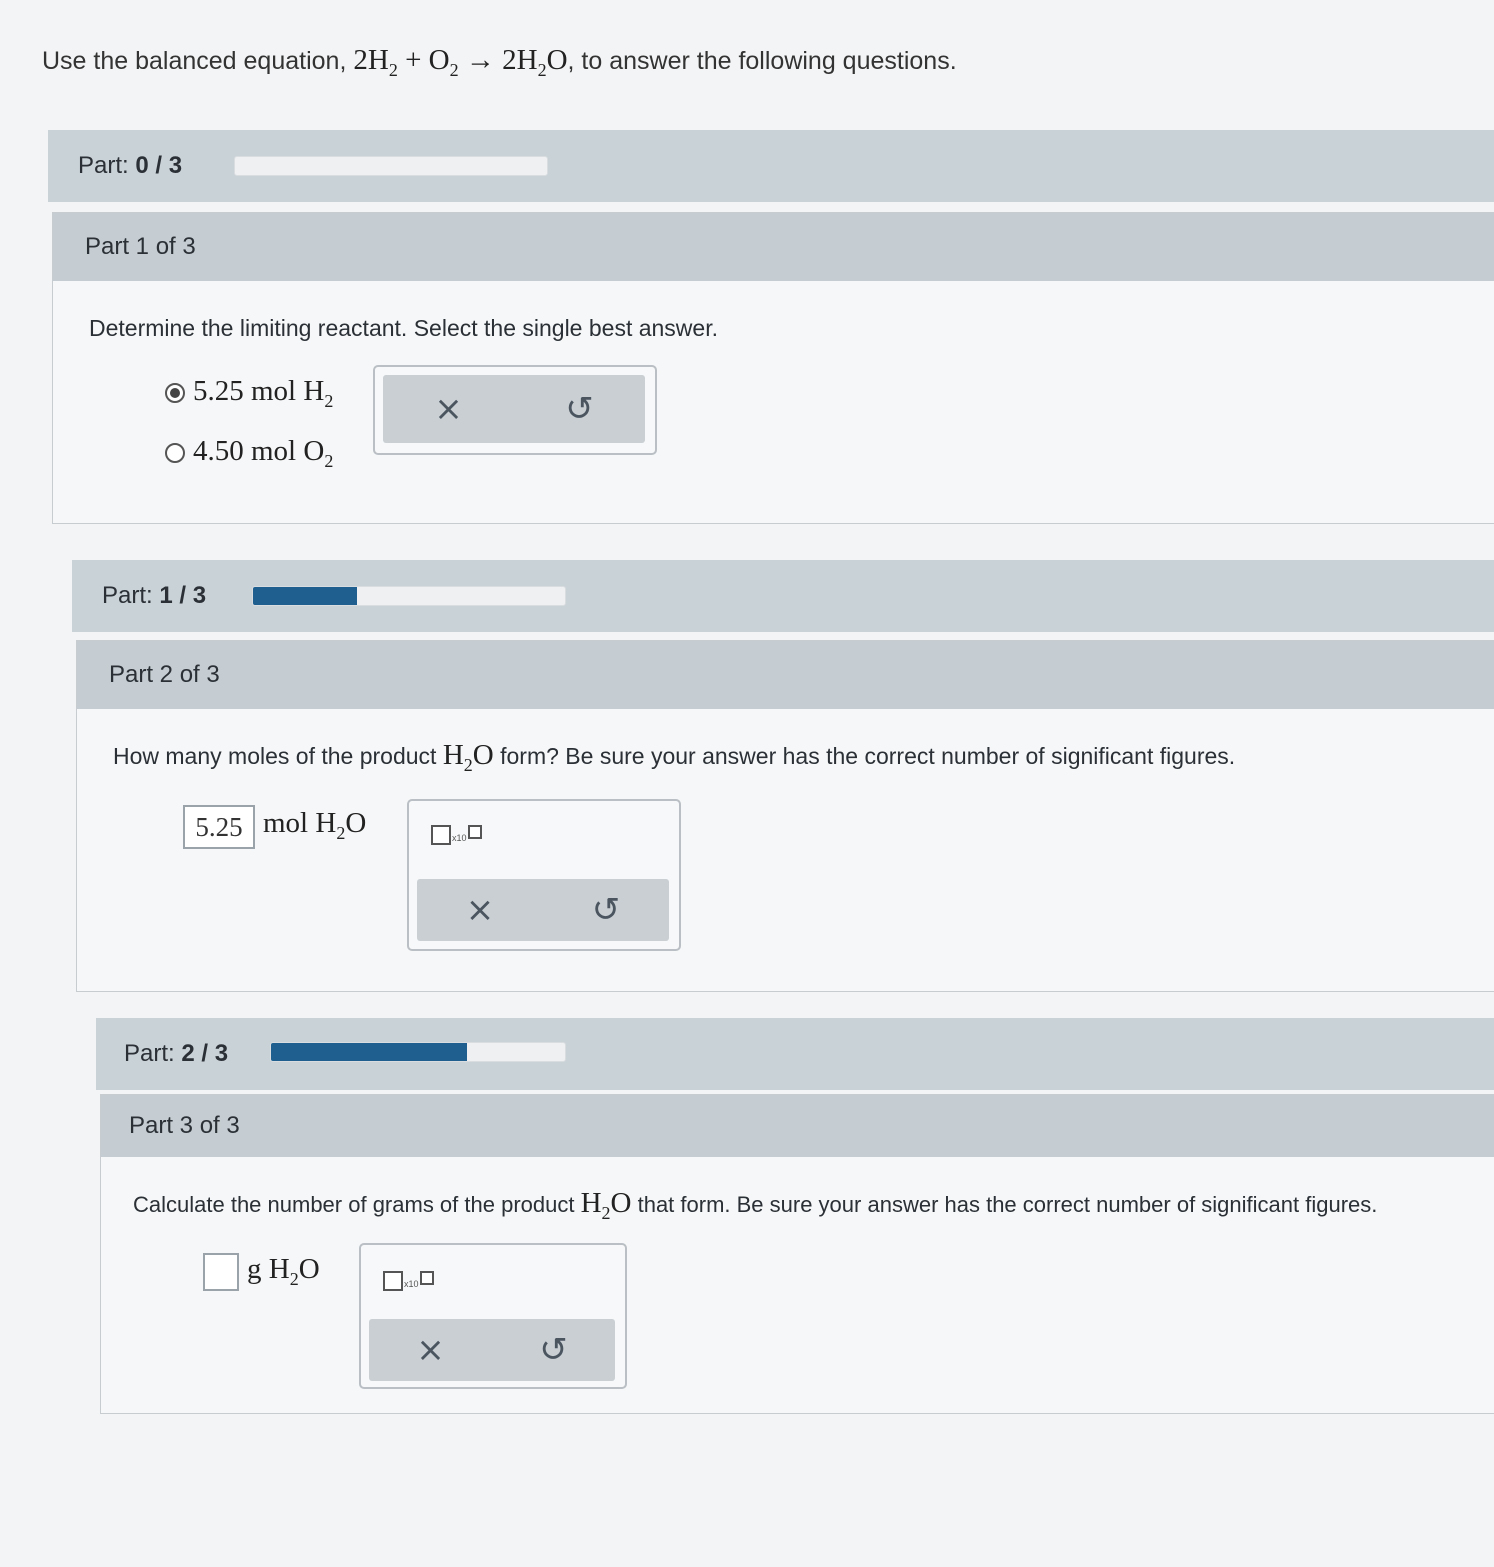  I want to click on intro-suffix: , to answer the following questions., so click(762, 61).